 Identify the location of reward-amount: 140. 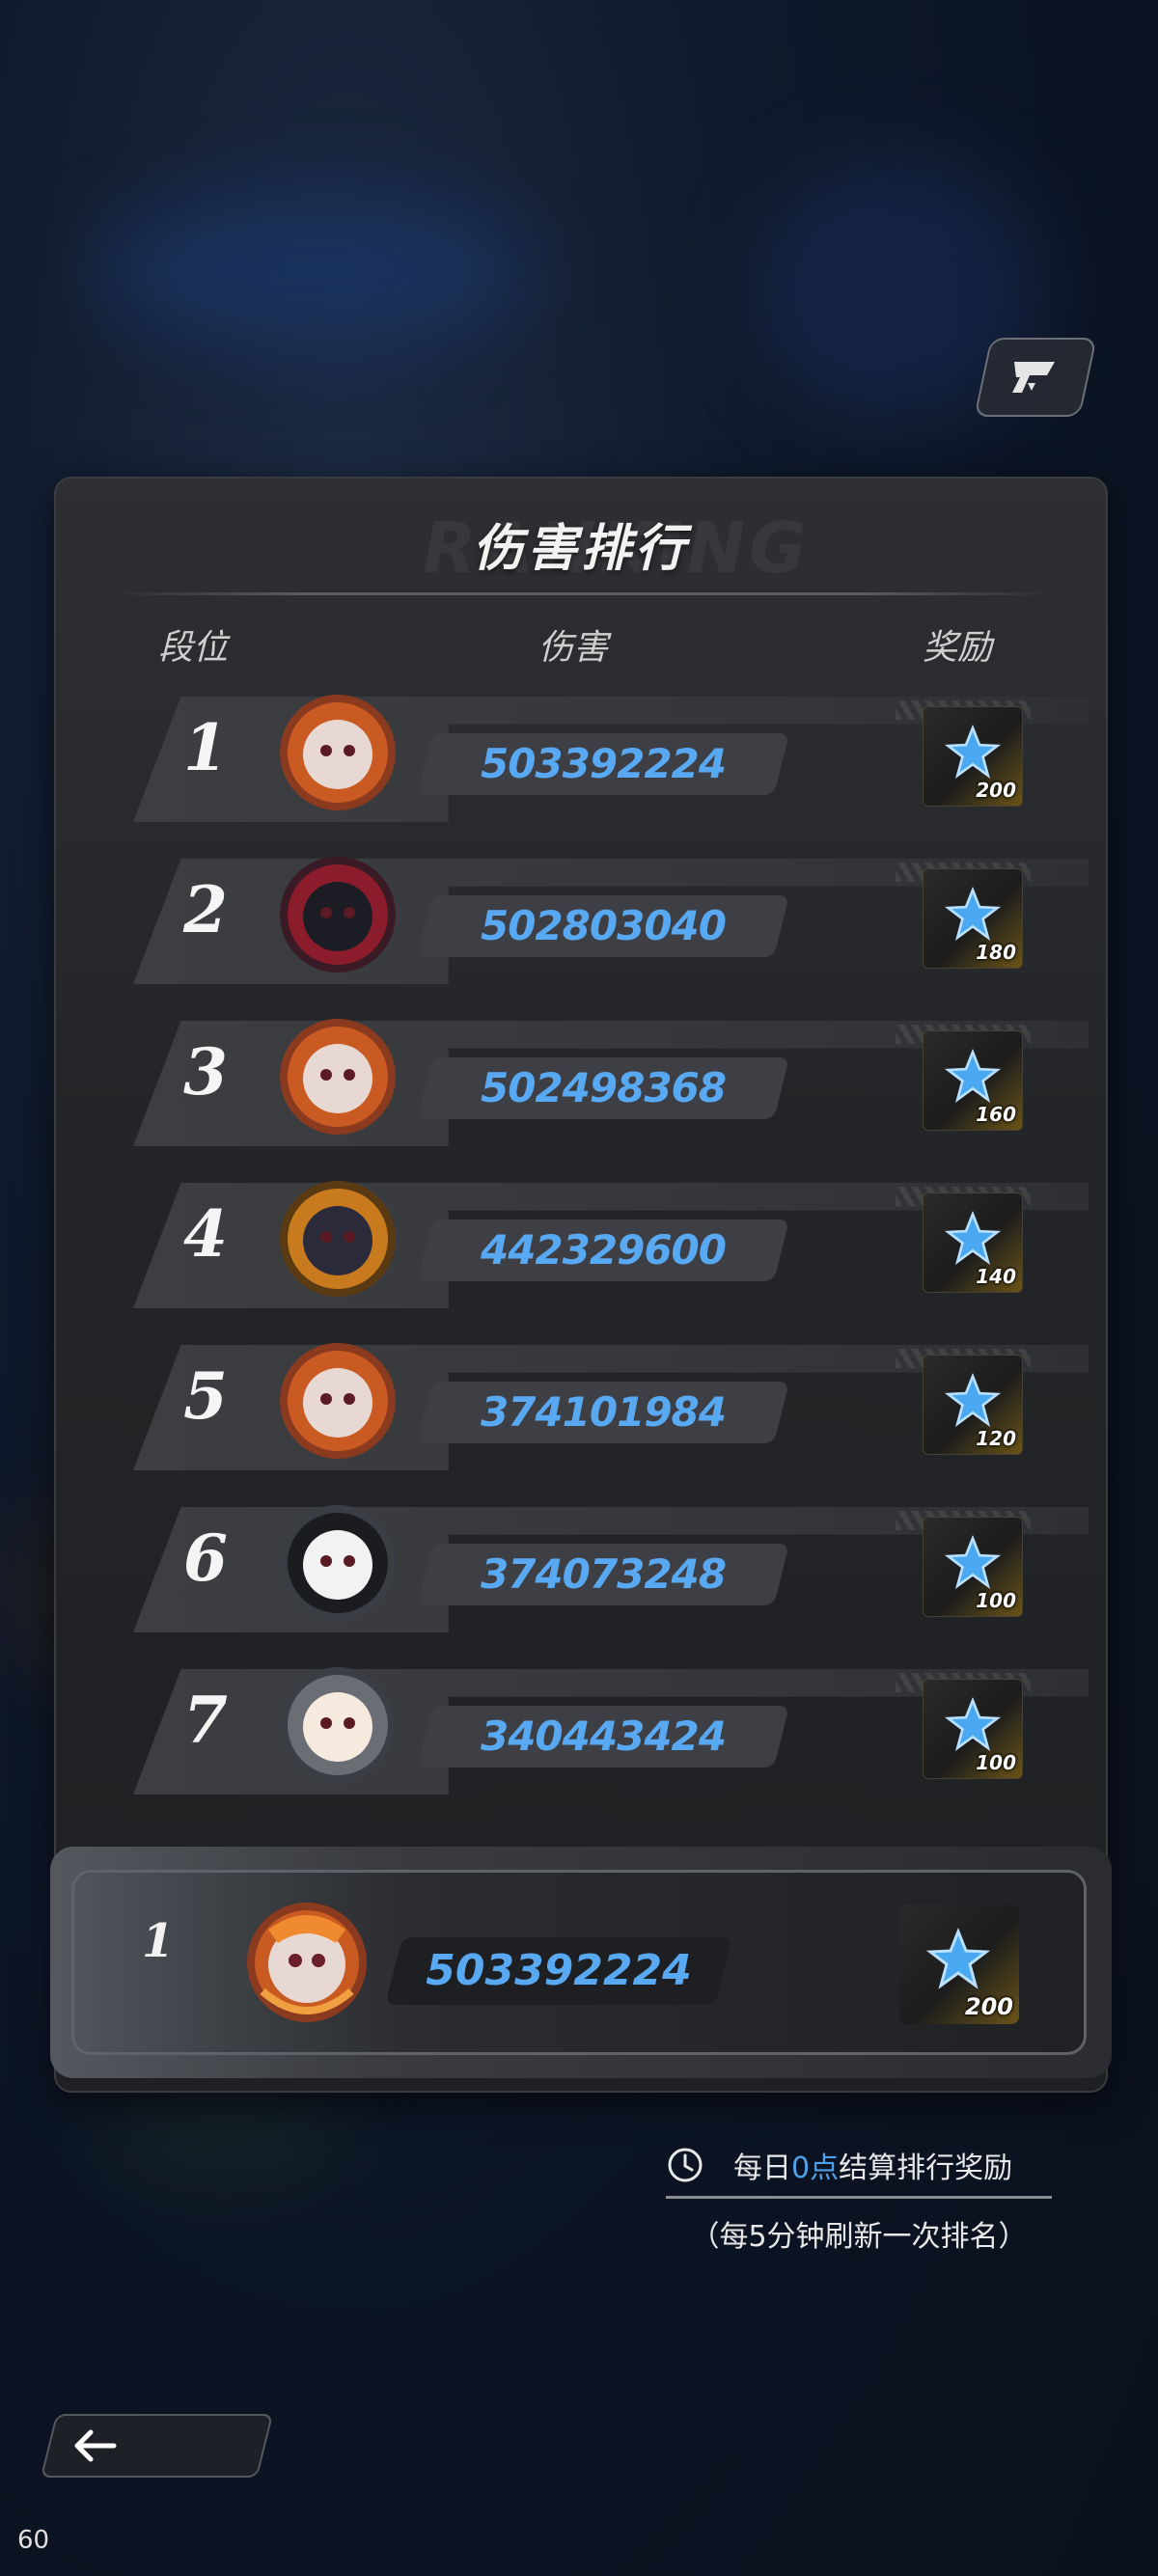
(996, 1277).